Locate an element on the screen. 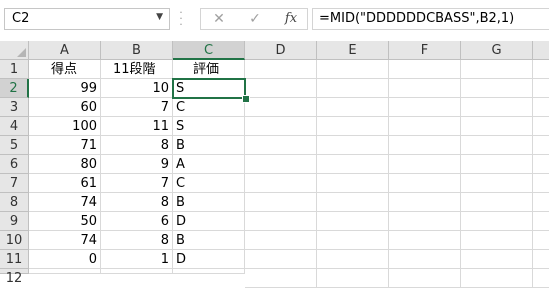 The width and height of the screenshot is (549, 288). fill-handle is located at coordinates (246, 99).